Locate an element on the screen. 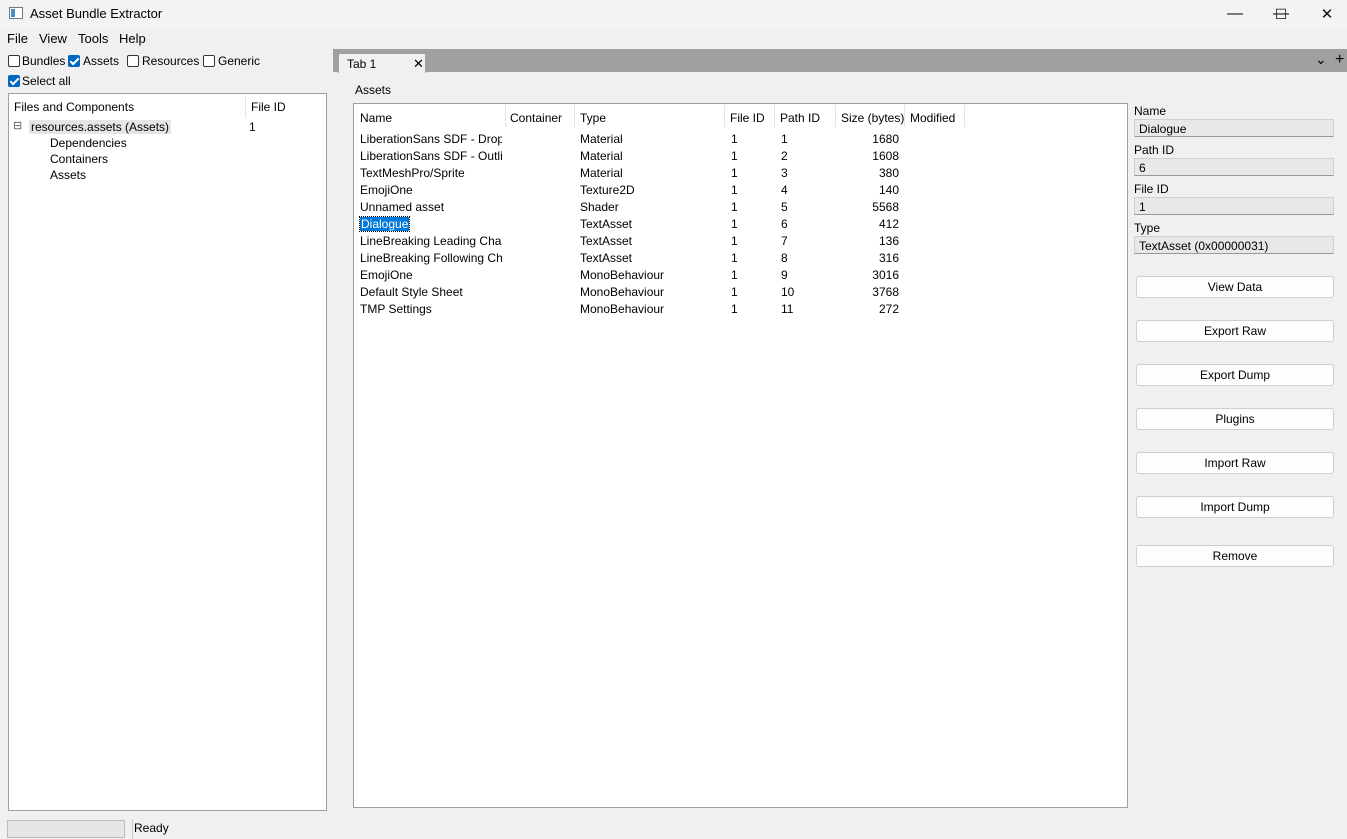 This screenshot has height=839, width=1347. resources-checkbox is located at coordinates (133, 61).